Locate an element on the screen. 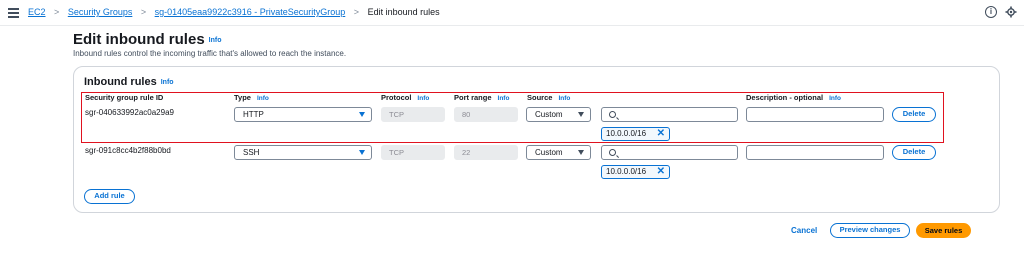 The width and height of the screenshot is (1024, 262). menu-icon is located at coordinates (13, 13).